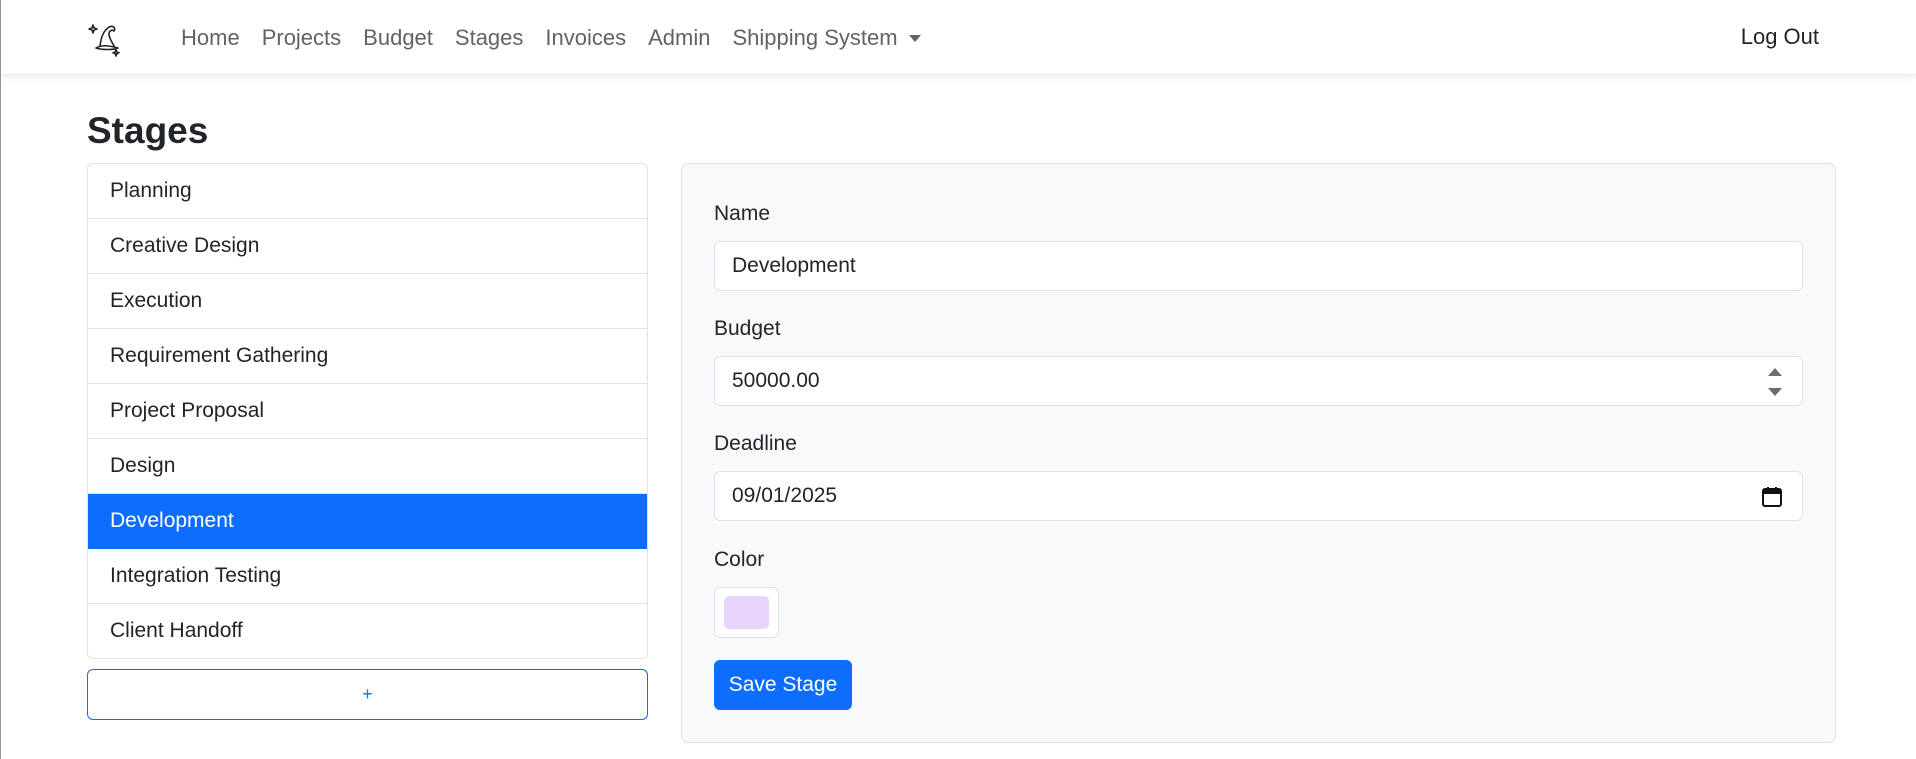 This screenshot has width=1916, height=759. Describe the element at coordinates (367, 356) in the screenshot. I see `stage-item-requirement-gathering: Requirement Gathering` at that location.